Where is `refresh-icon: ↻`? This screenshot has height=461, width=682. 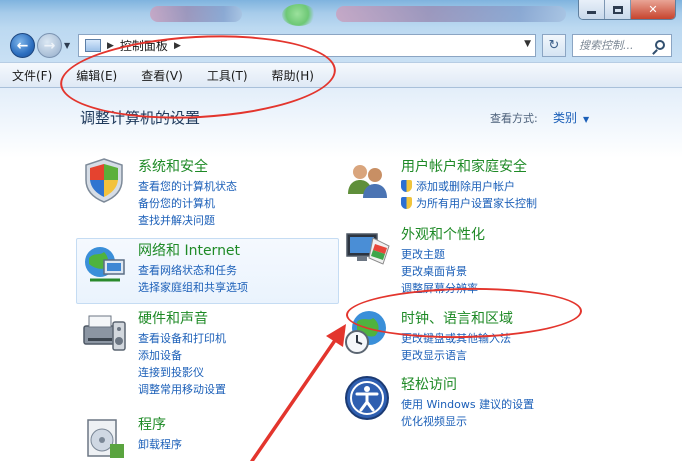
refresh-icon: ↻ is located at coordinates (554, 45).